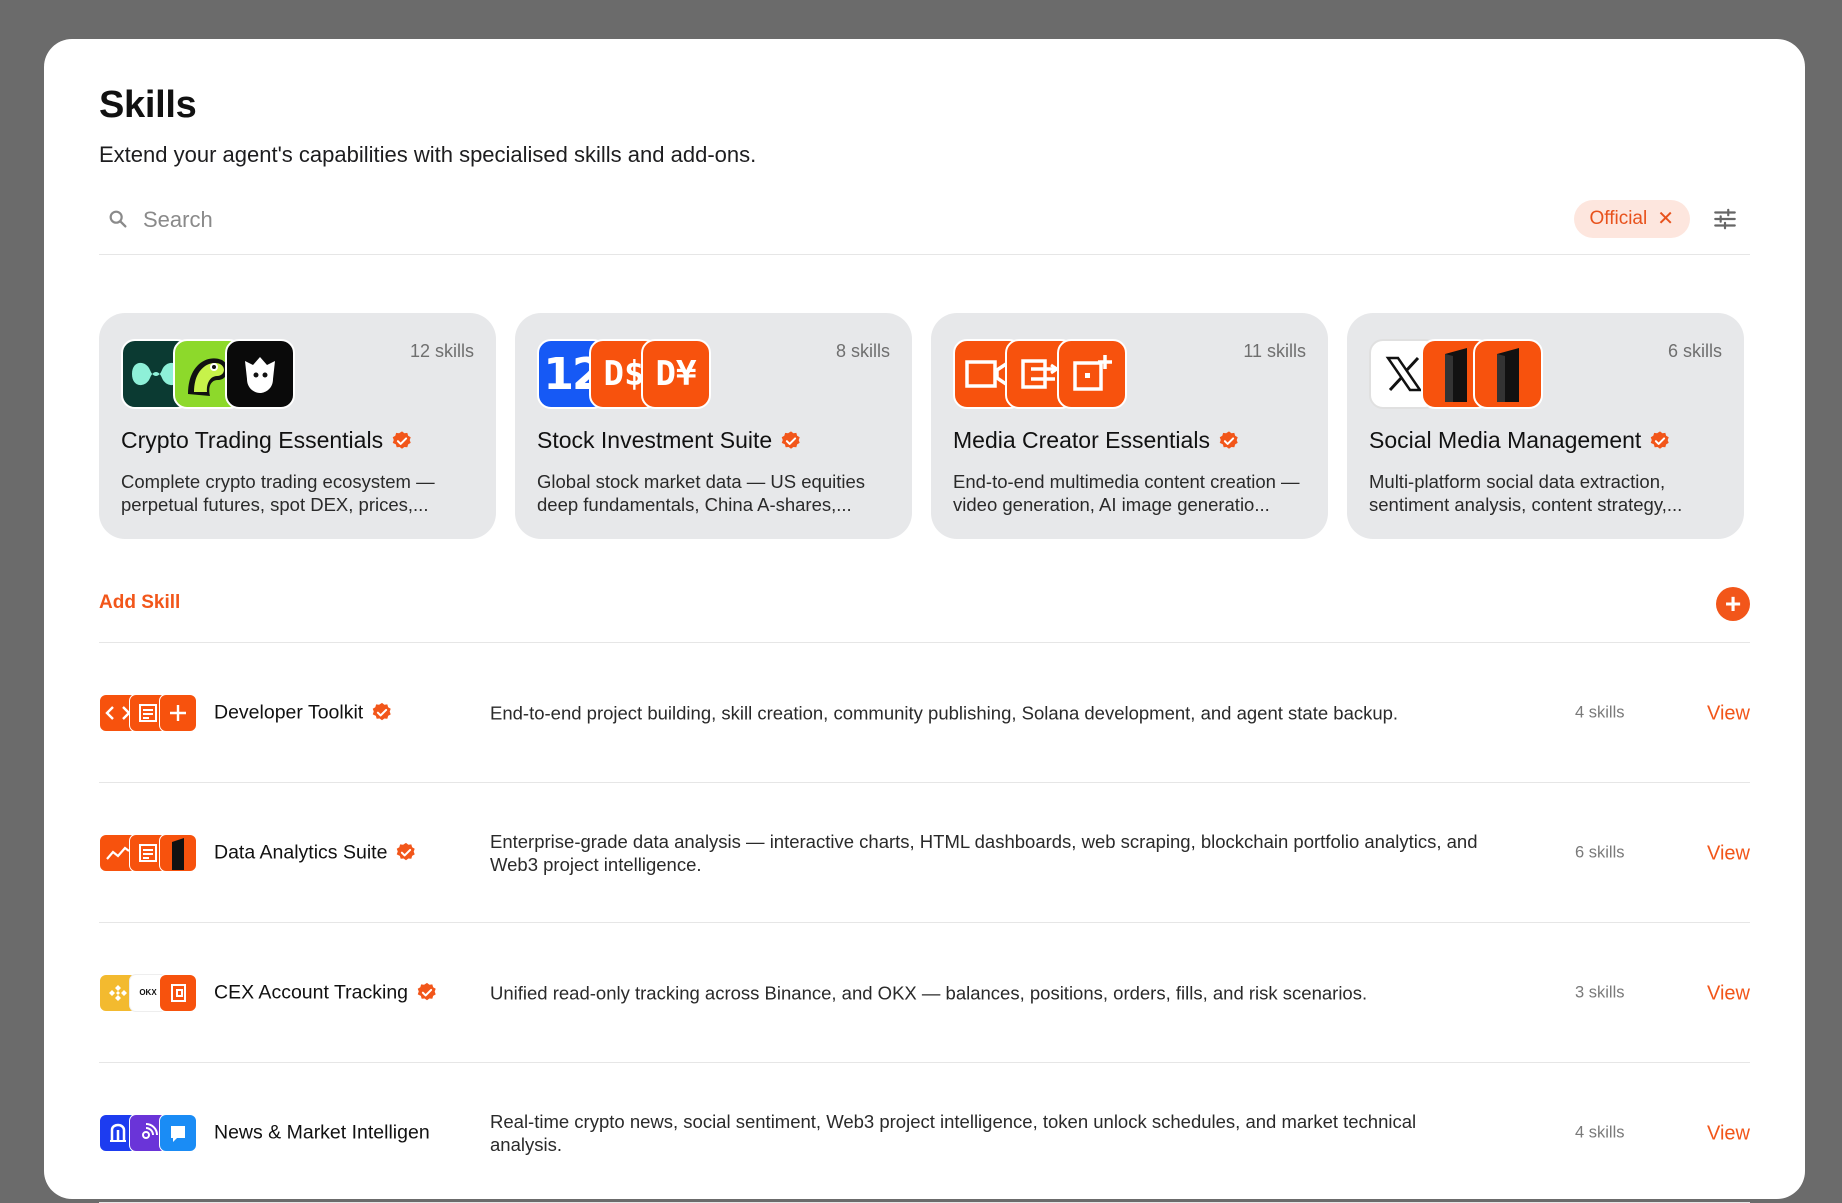 The height and width of the screenshot is (1203, 1842). I want to click on message-icon, so click(178, 1132).